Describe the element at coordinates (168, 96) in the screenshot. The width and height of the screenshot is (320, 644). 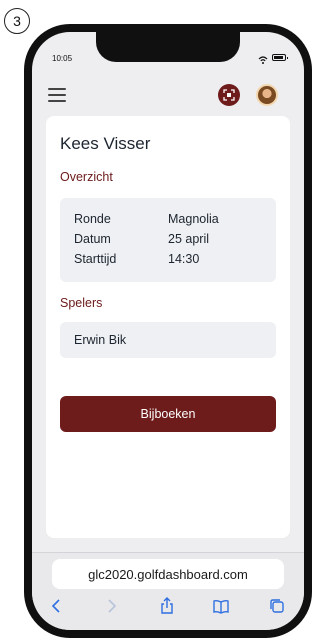
I see `app-header` at that location.